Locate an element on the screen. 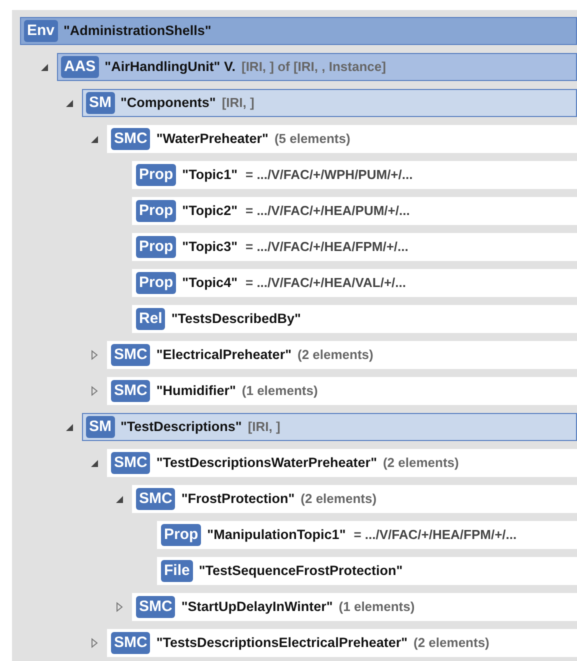 This screenshot has height=661, width=577. tree-node: SMC "TestsDescriptionsElectricalPreheater" (2 elements) is located at coordinates (342, 643).